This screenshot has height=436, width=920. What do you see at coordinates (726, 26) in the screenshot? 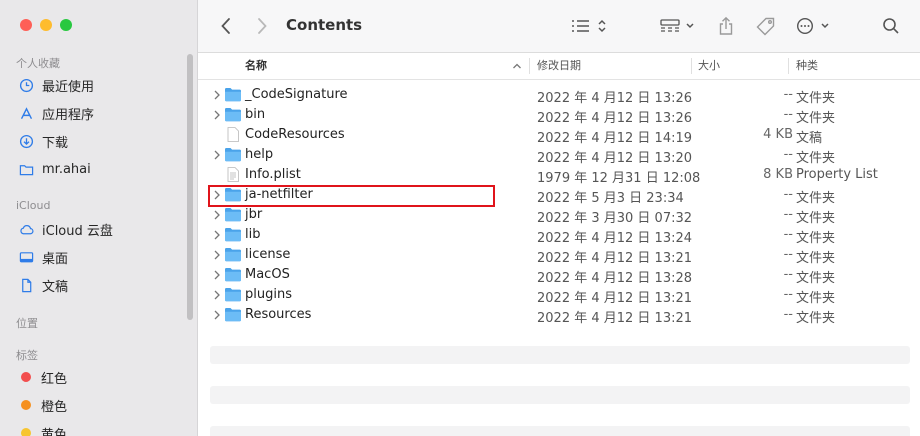
I see `share-button` at bounding box center [726, 26].